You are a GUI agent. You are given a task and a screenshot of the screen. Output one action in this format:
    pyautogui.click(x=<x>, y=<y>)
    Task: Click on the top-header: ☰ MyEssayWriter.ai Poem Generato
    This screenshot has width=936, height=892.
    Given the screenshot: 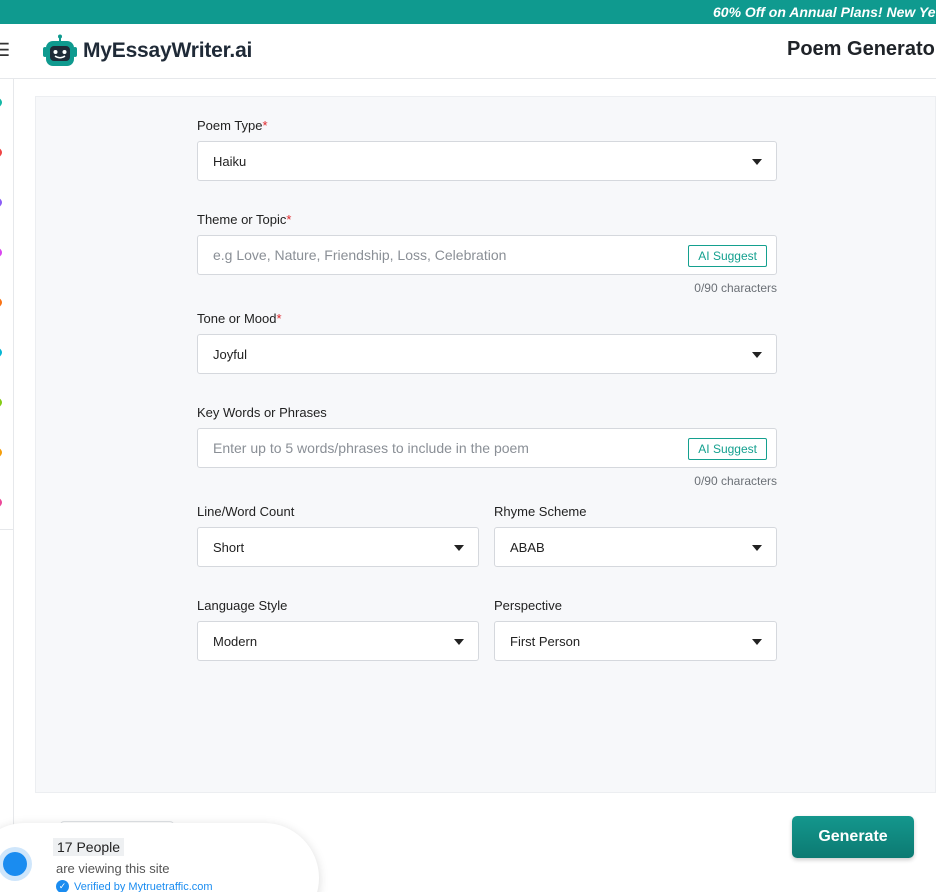 What is the action you would take?
    pyautogui.click(x=468, y=51)
    